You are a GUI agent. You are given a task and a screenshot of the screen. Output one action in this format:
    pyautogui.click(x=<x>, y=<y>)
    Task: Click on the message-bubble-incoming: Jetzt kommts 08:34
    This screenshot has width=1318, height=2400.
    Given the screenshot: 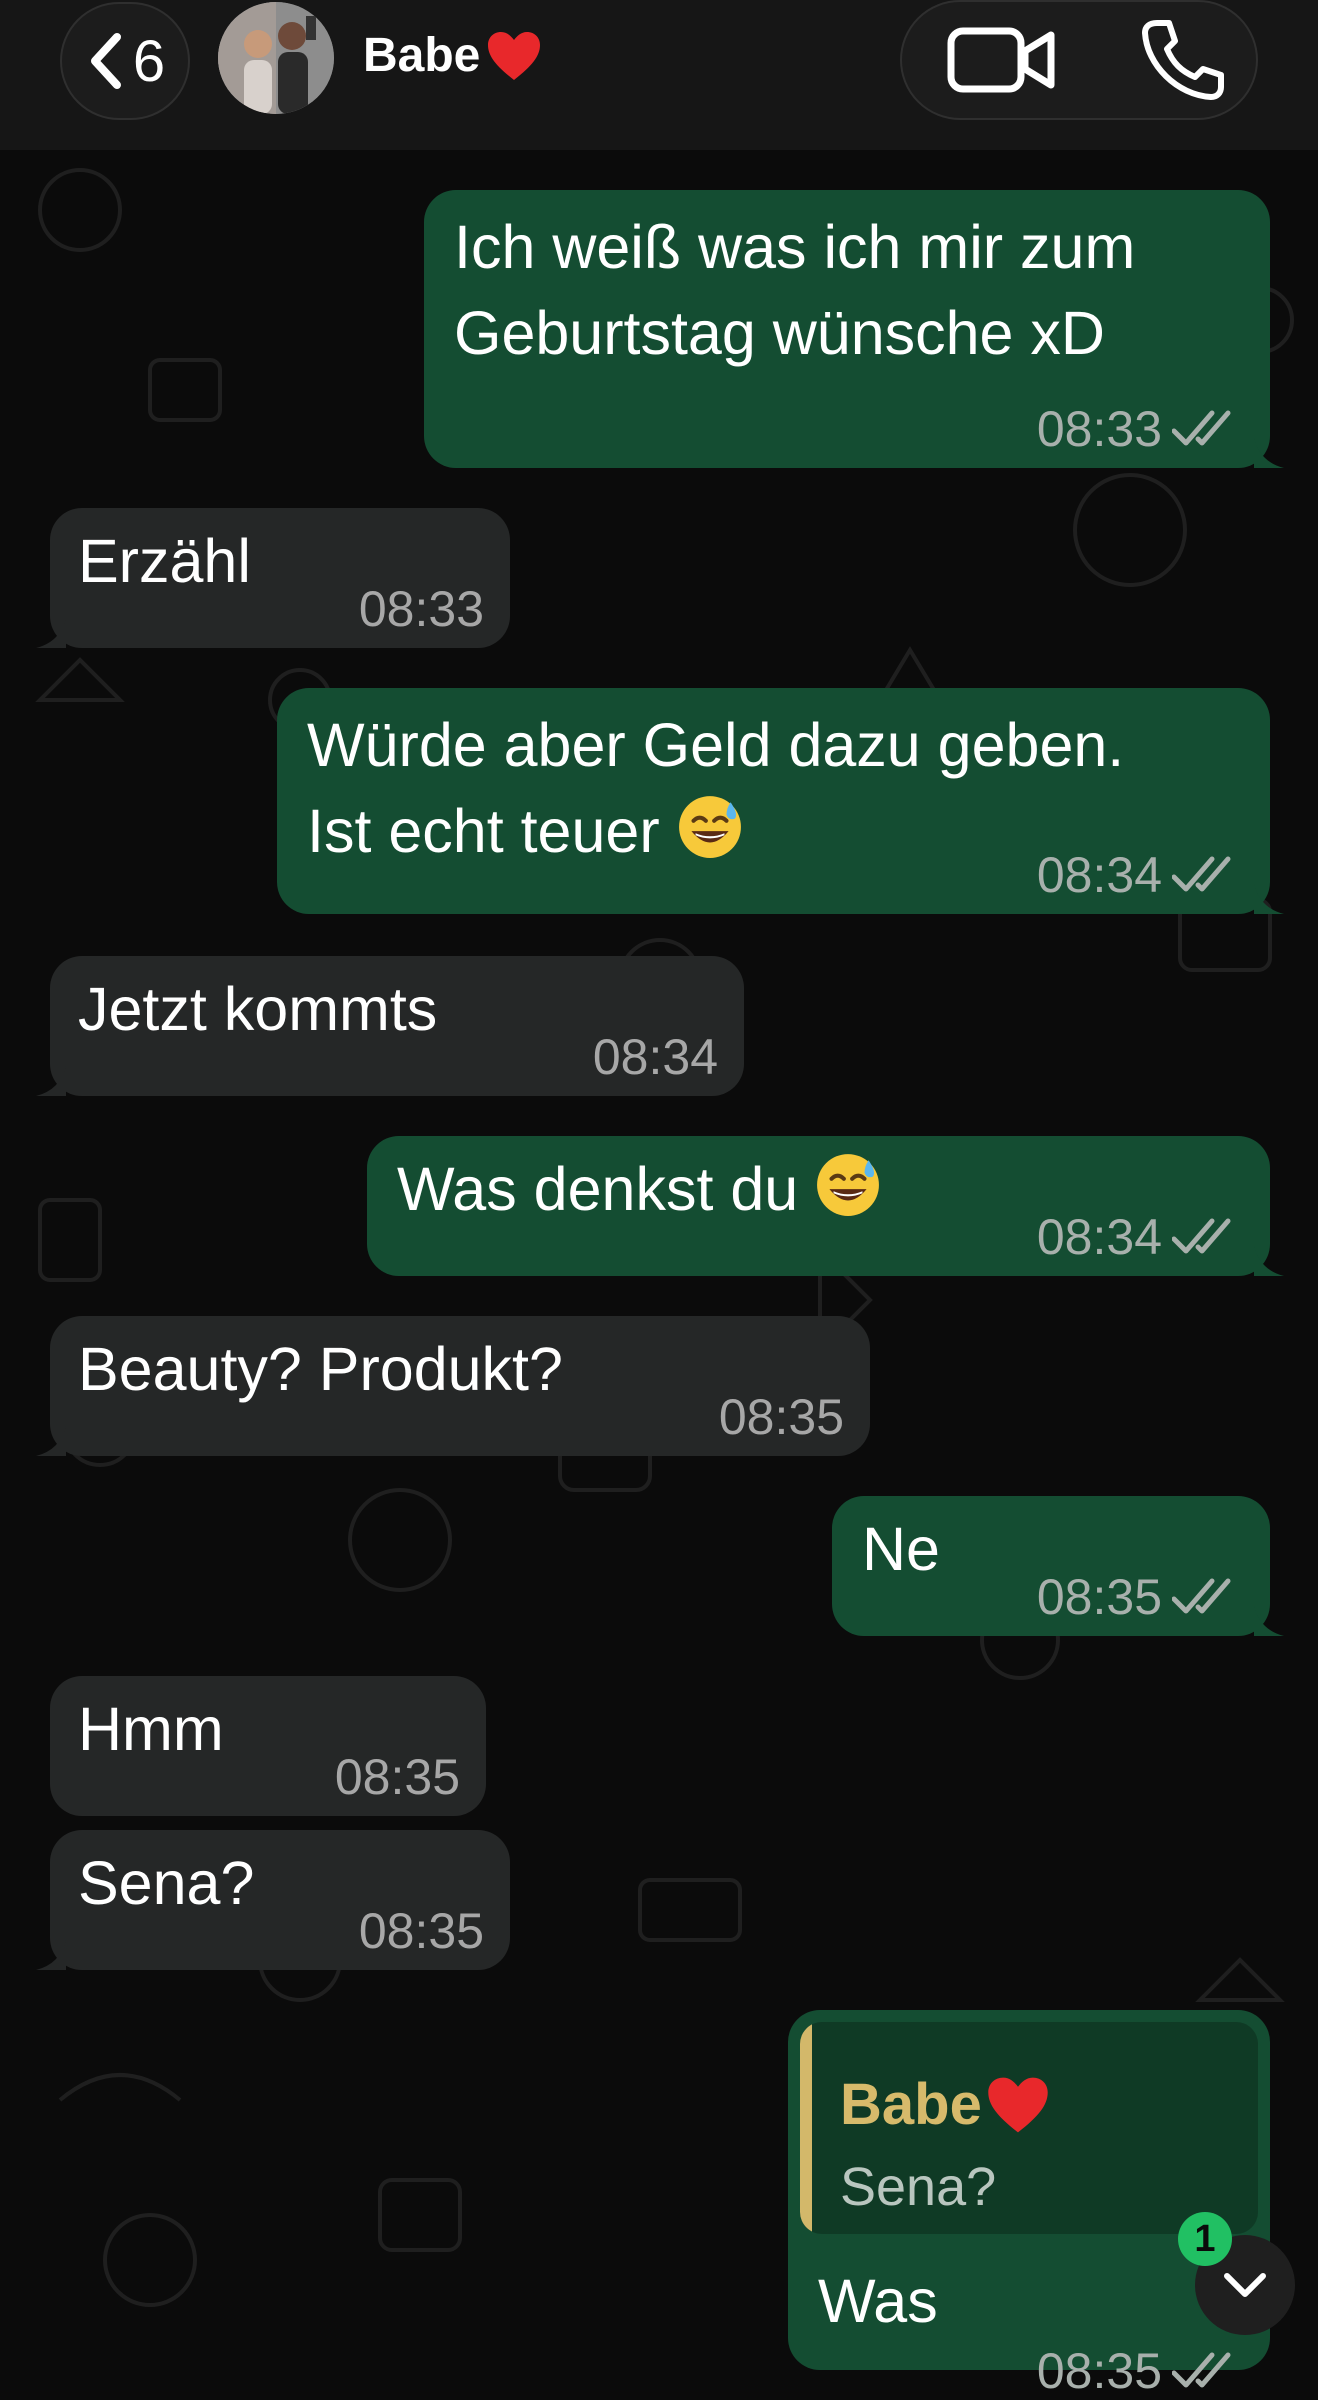 What is the action you would take?
    pyautogui.click(x=390, y=1026)
    